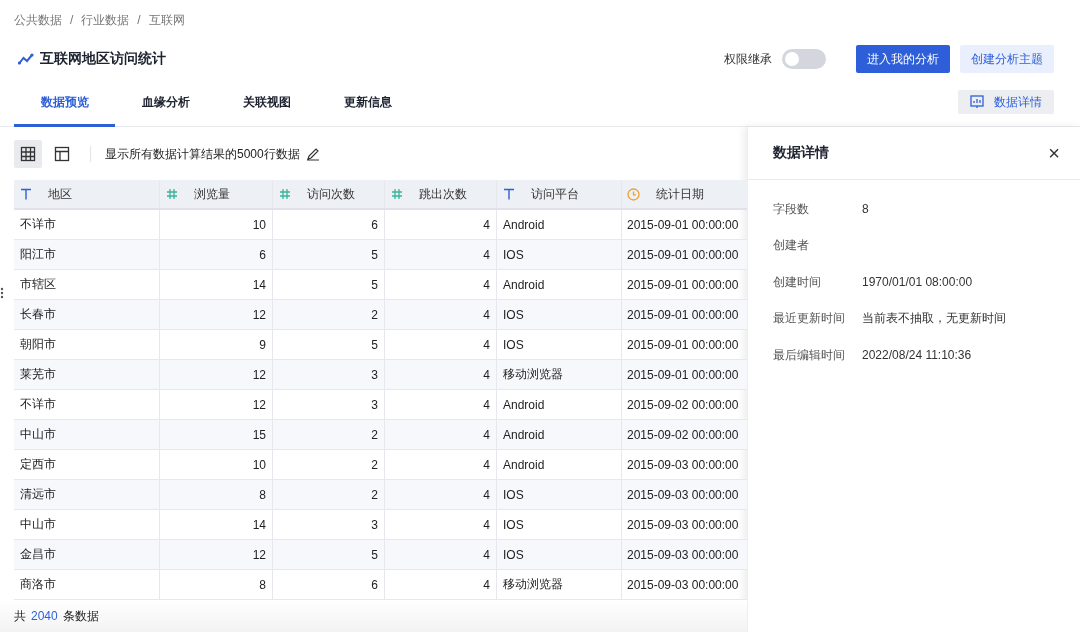 This screenshot has height=632, width=1080. What do you see at coordinates (809, 319) in the screenshot?
I see `field-label: 最近更新时间` at bounding box center [809, 319].